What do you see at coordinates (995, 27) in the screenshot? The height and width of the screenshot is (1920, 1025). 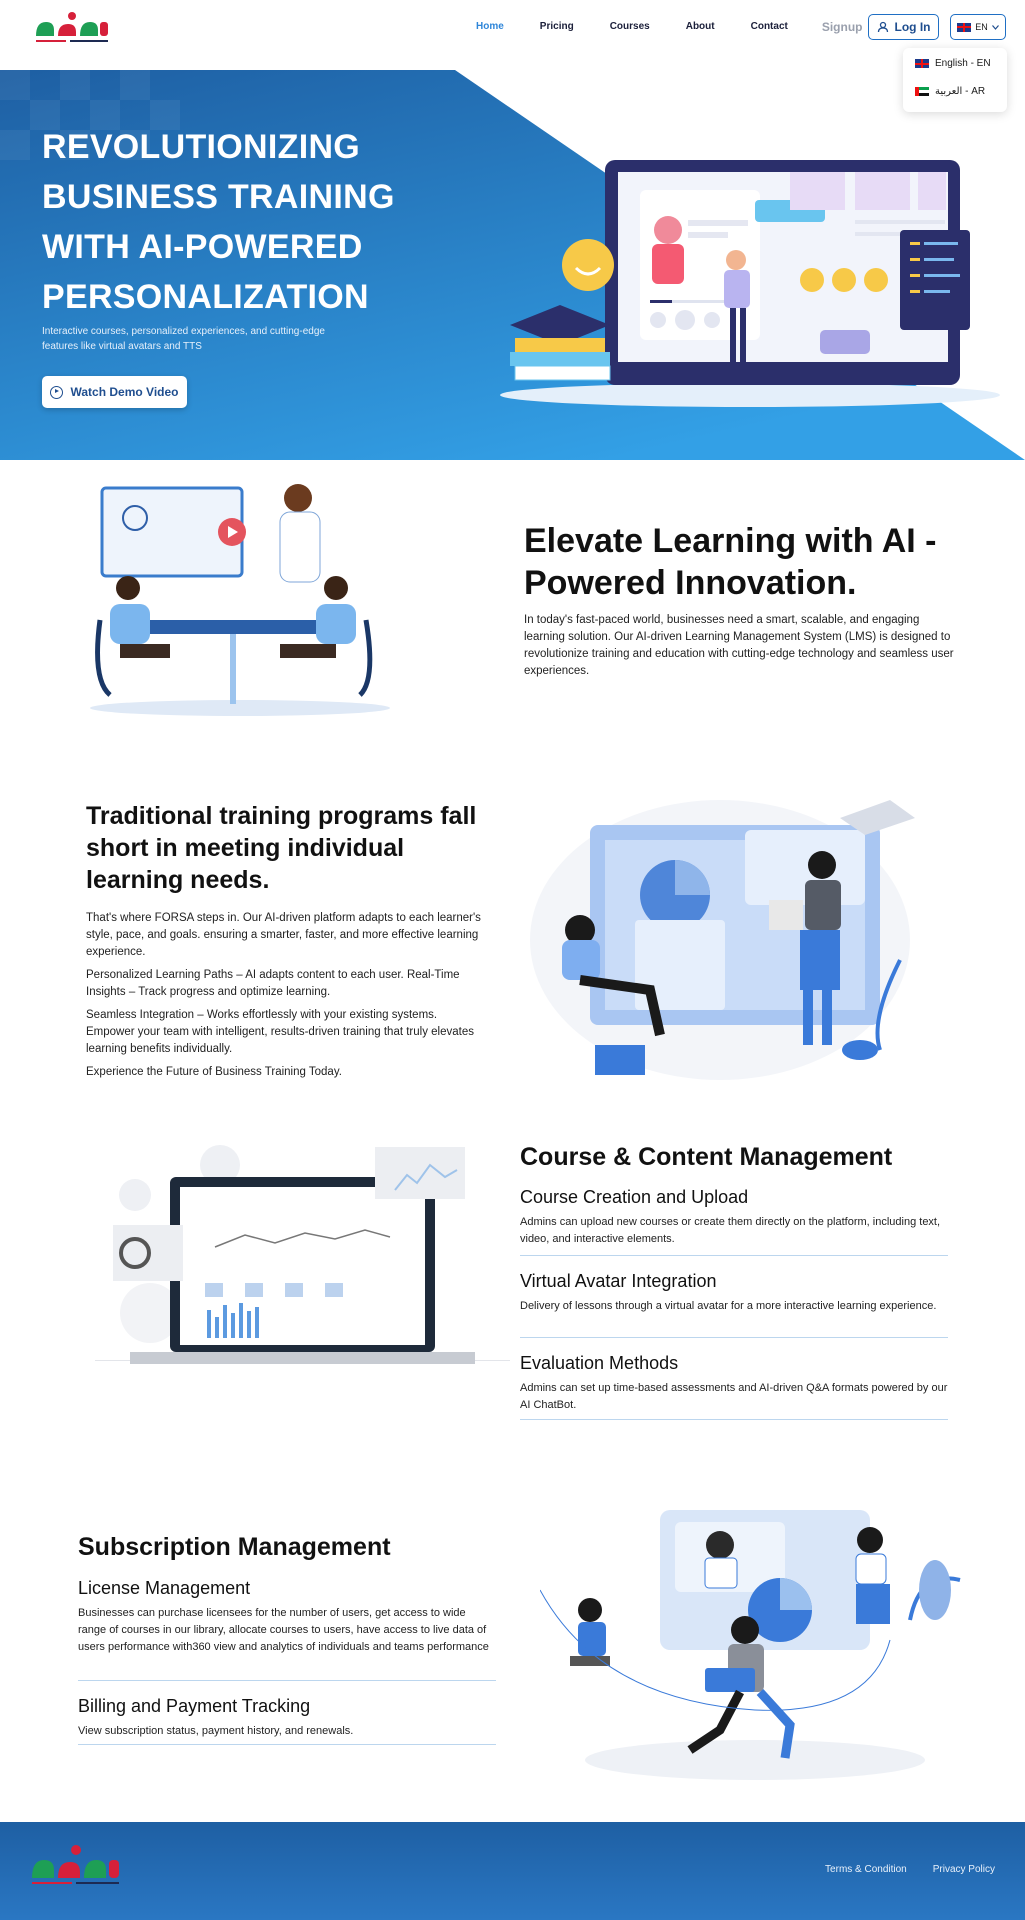 I see `chevron-down-icon` at bounding box center [995, 27].